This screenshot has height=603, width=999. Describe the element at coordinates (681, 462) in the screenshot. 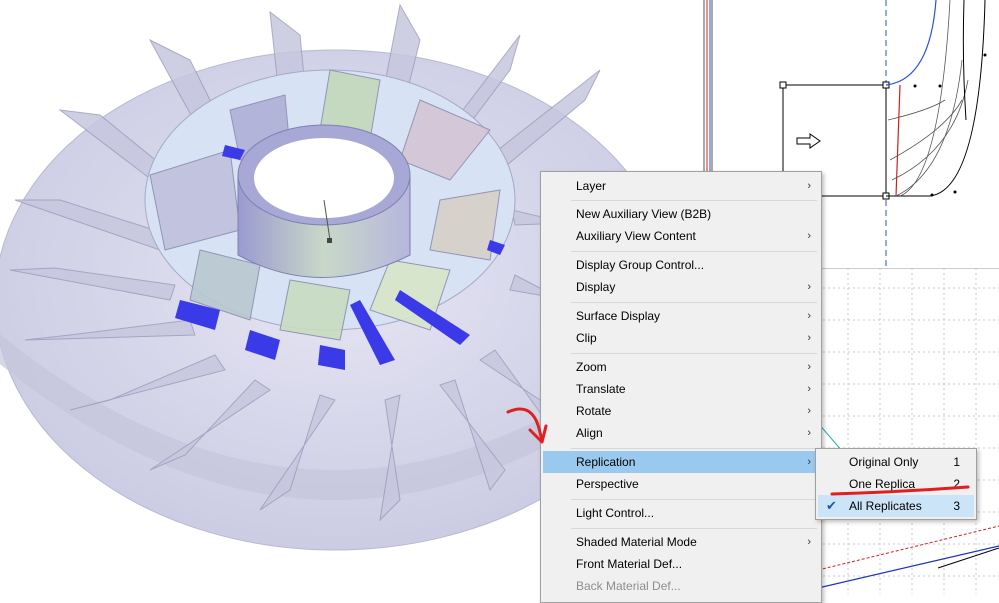

I see `menu-item-replication: Replication ›` at that location.